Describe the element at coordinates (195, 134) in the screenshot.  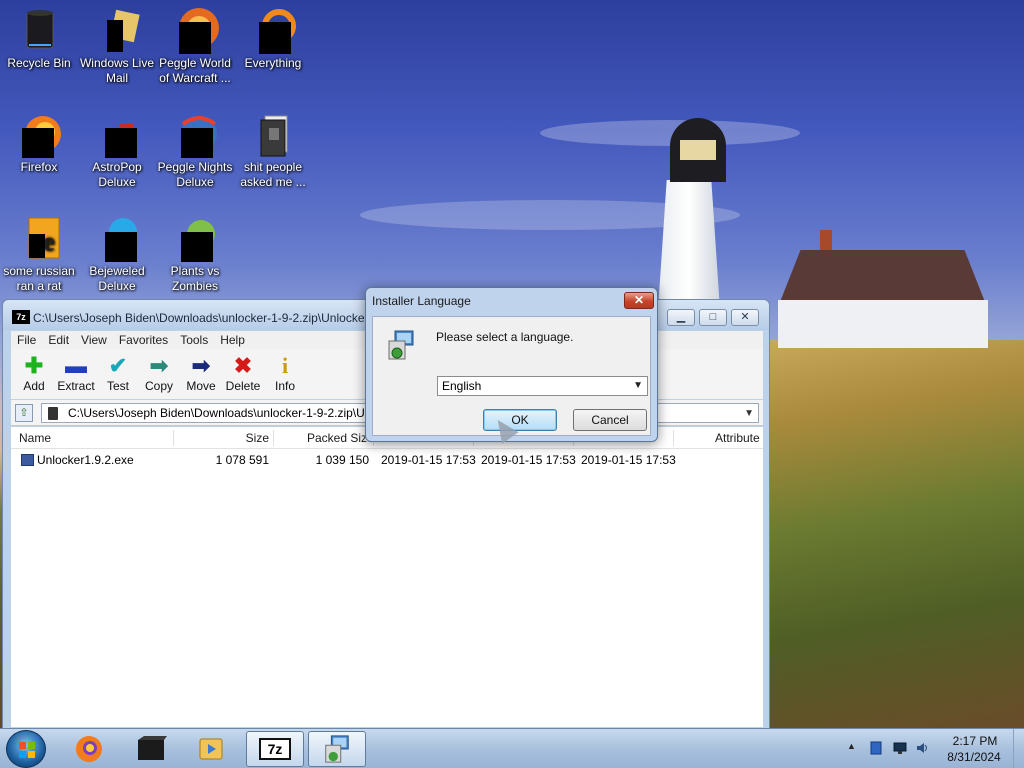
I see `peggle-nights-icon` at that location.